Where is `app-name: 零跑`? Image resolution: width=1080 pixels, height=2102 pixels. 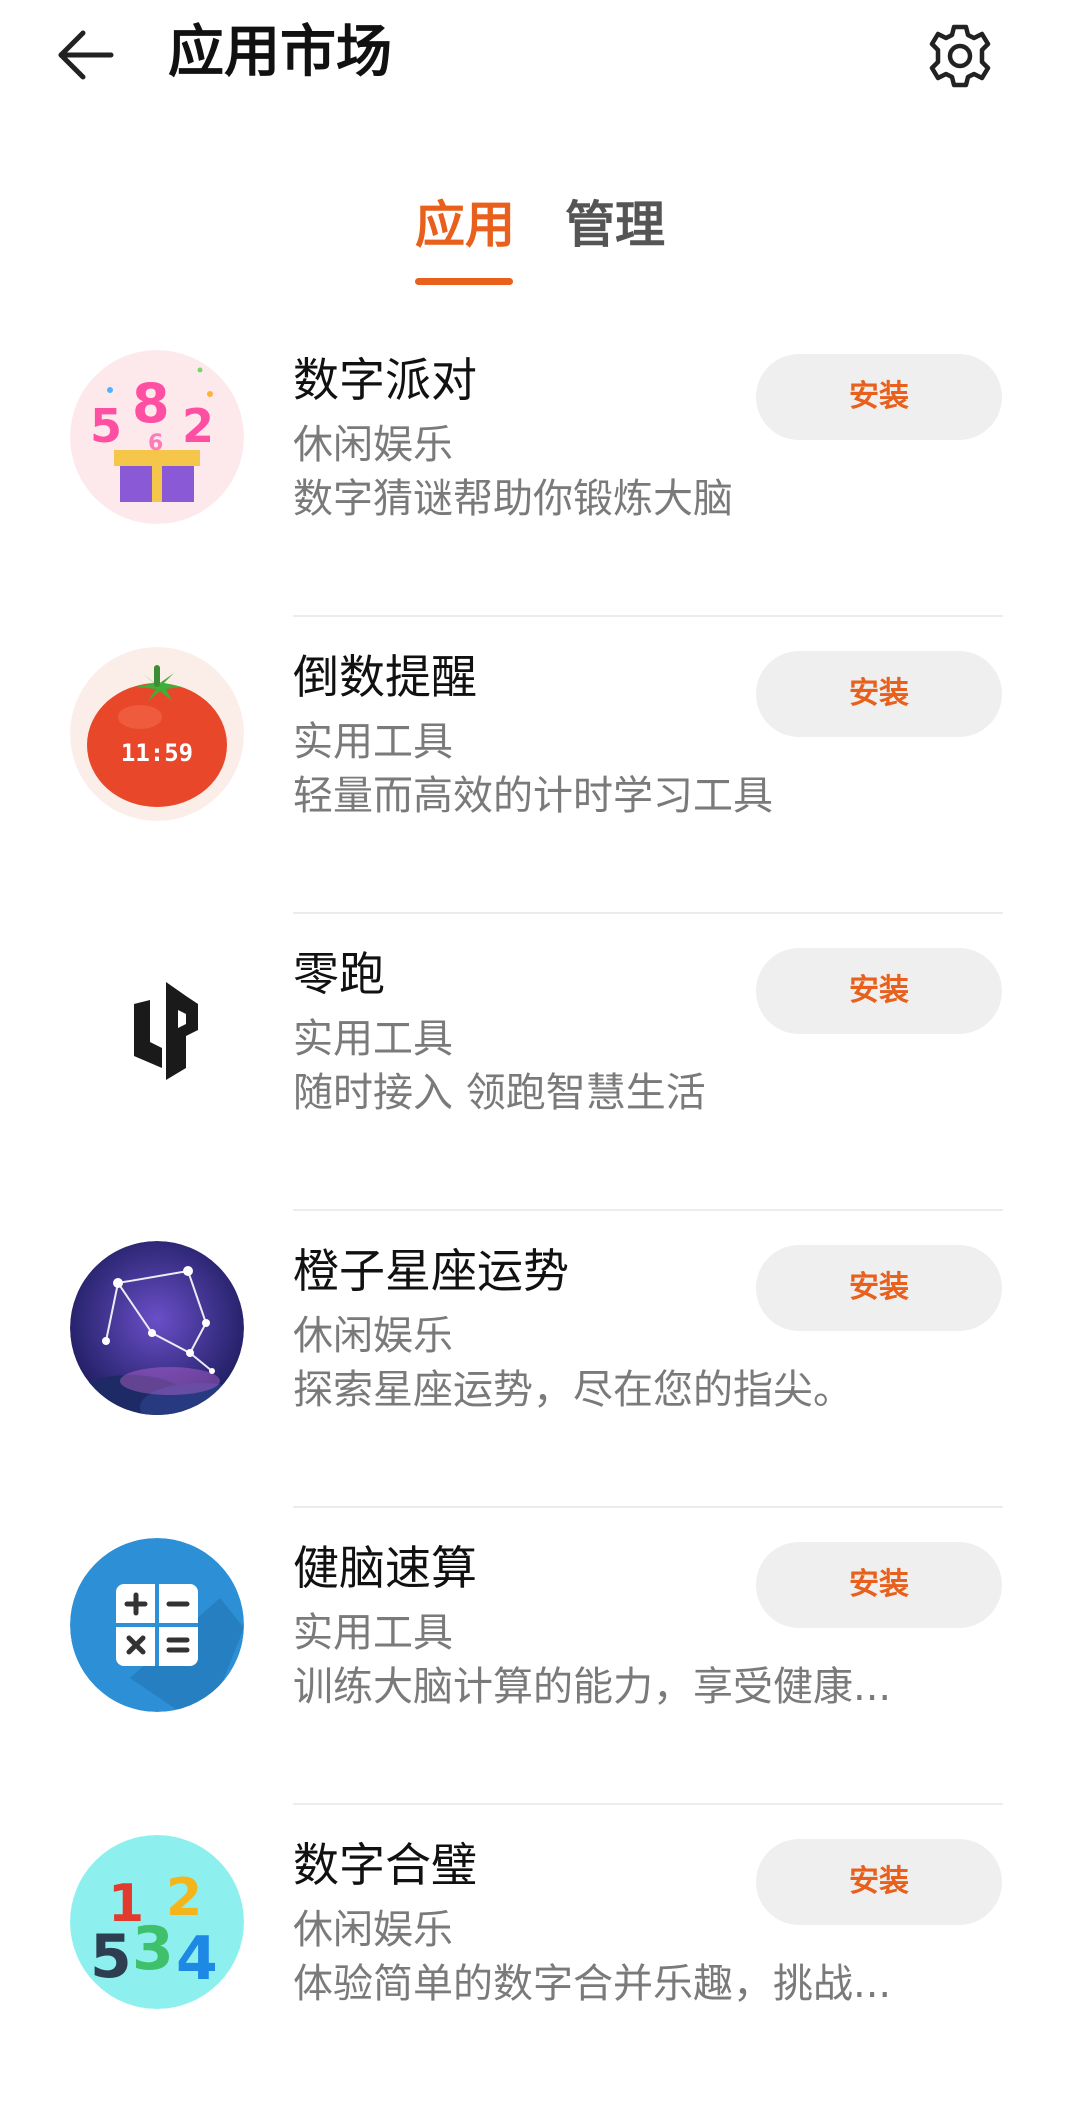 app-name: 零跑 is located at coordinates (339, 974).